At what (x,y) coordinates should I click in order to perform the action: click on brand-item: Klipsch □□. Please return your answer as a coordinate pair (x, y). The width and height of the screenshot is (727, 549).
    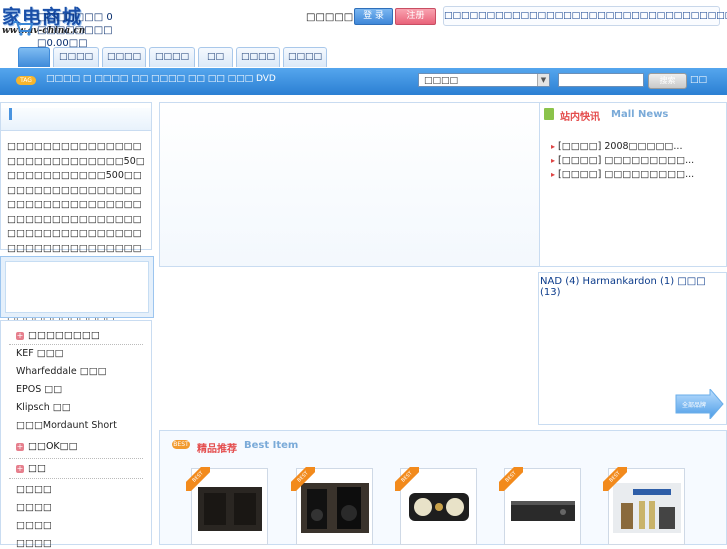
    Looking at the image, I should click on (43, 407).